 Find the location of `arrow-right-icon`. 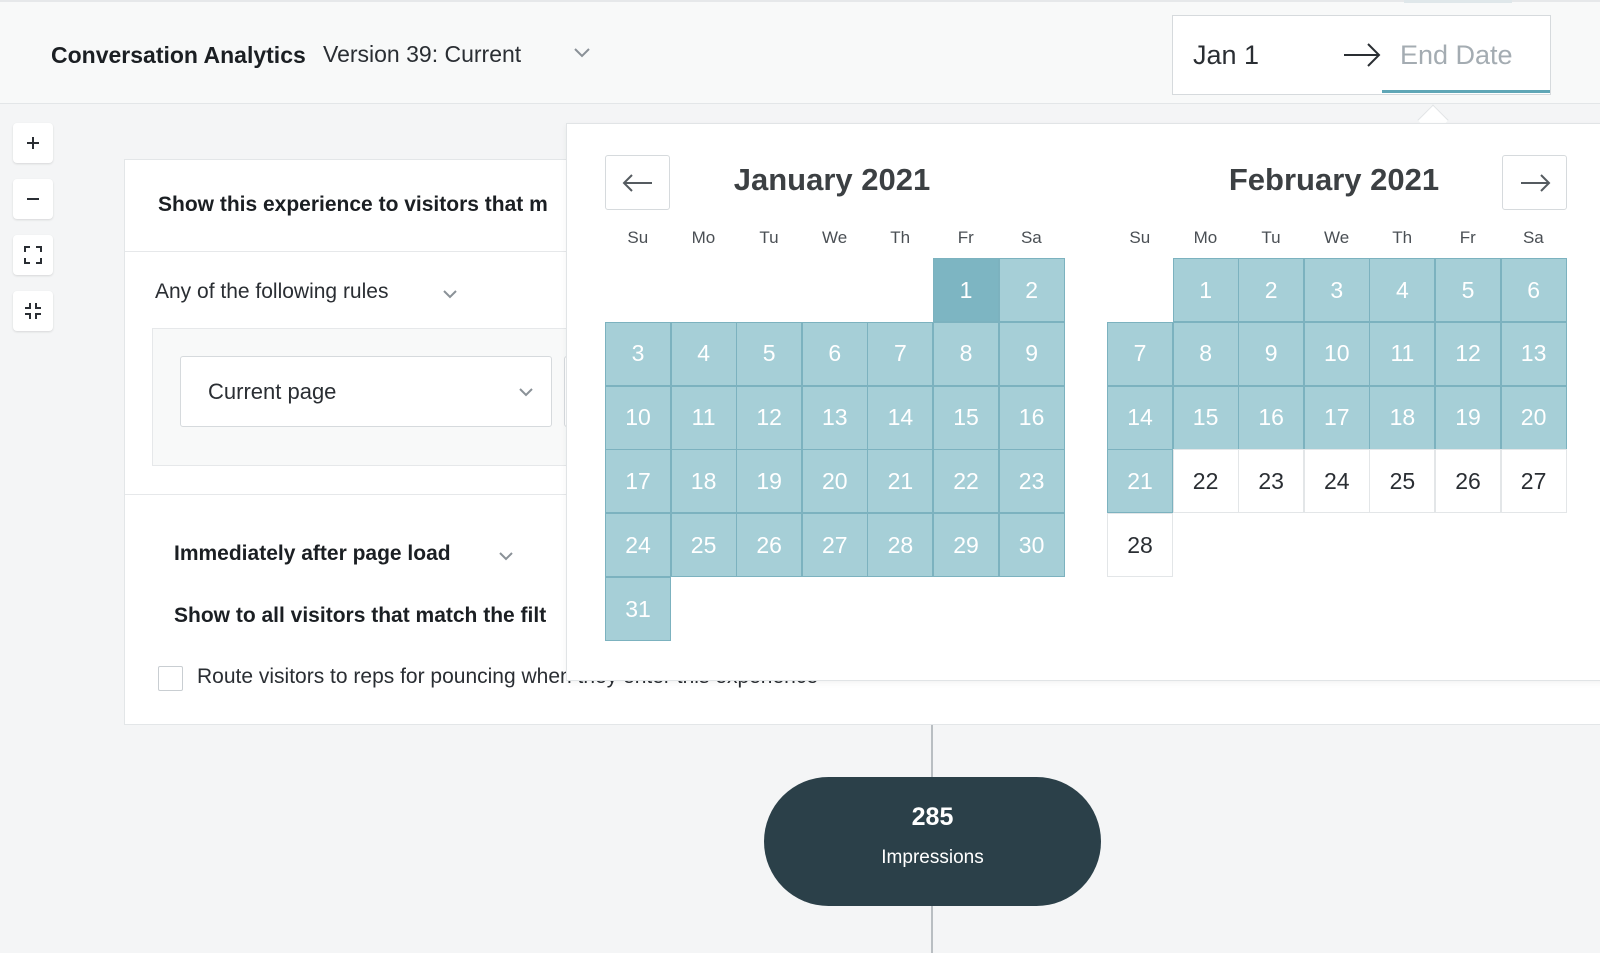

arrow-right-icon is located at coordinates (1362, 55).